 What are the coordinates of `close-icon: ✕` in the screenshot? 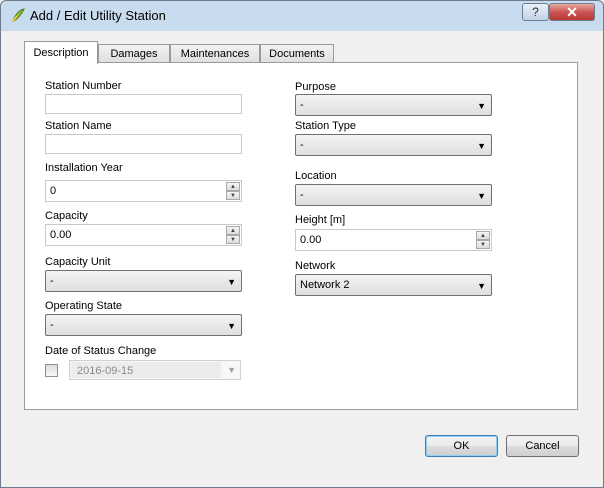 It's located at (572, 11).